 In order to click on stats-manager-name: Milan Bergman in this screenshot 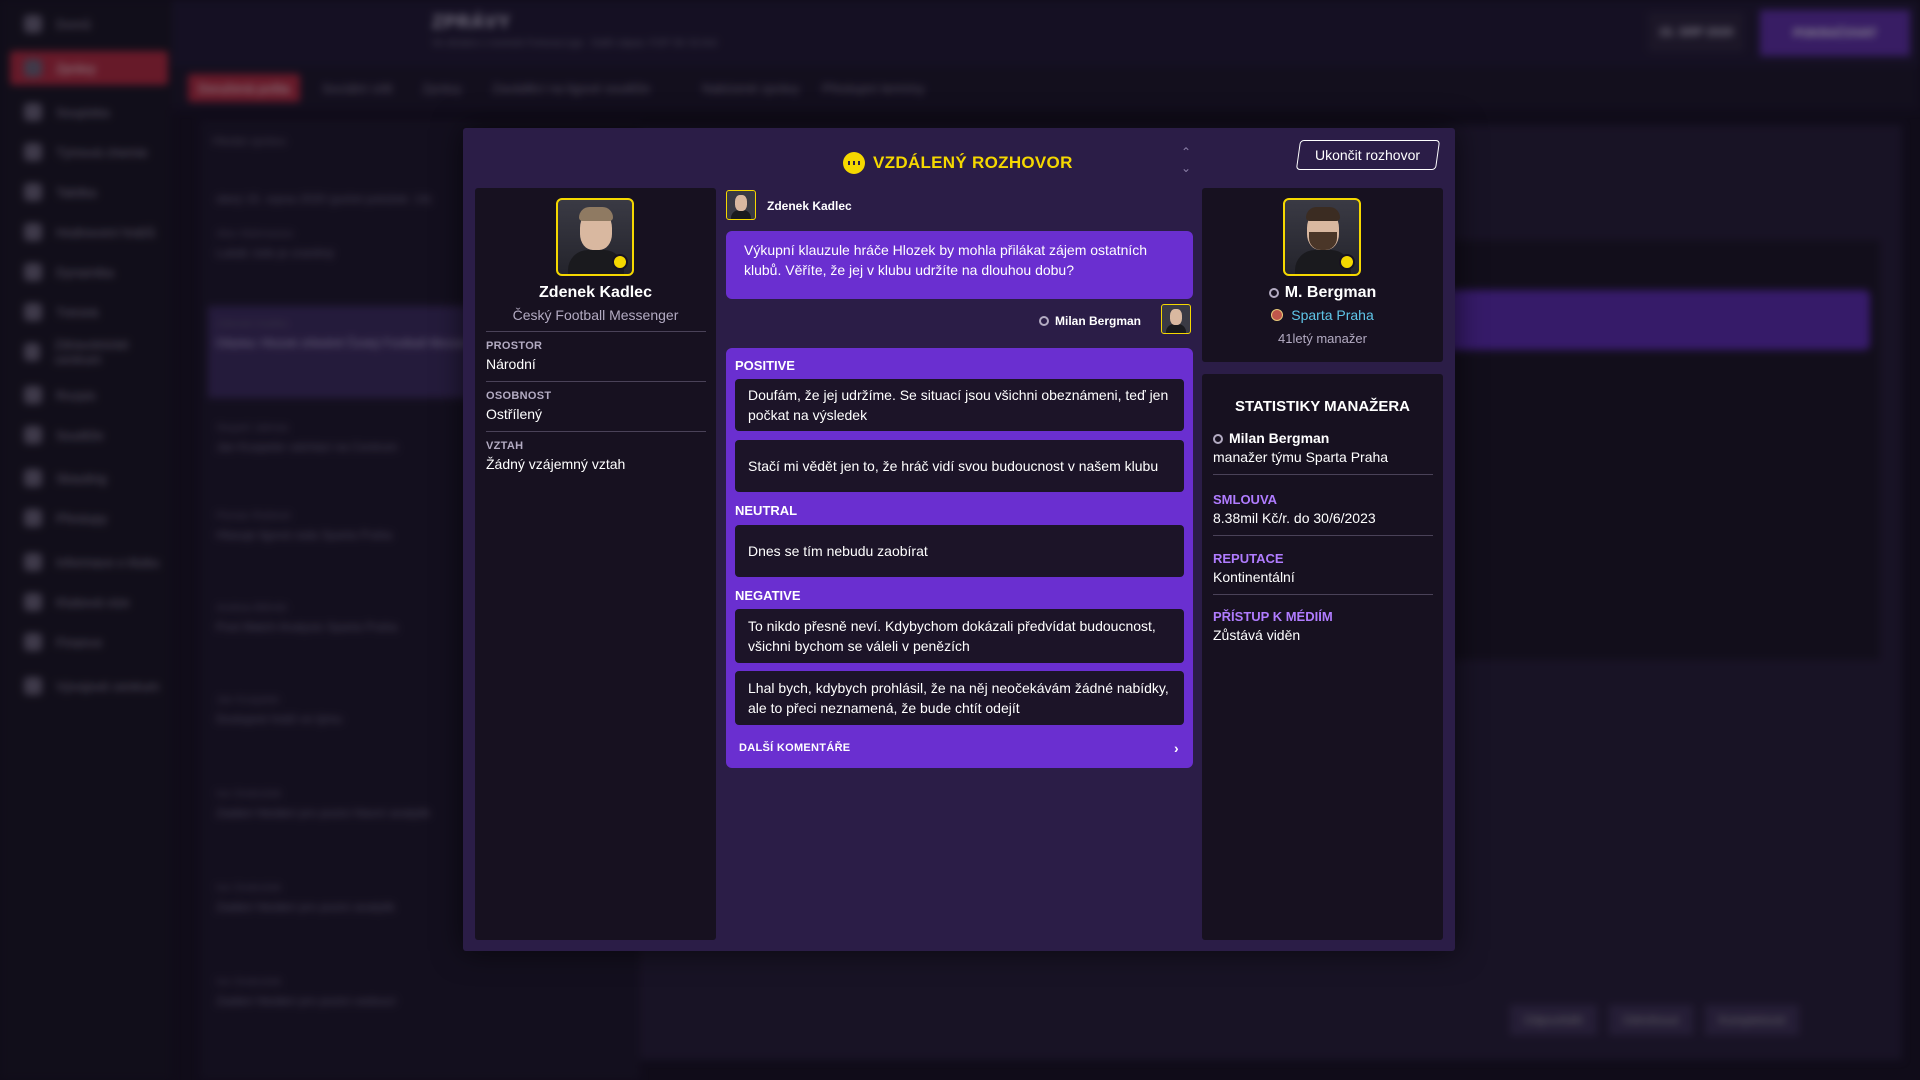, I will do `click(1279, 438)`.